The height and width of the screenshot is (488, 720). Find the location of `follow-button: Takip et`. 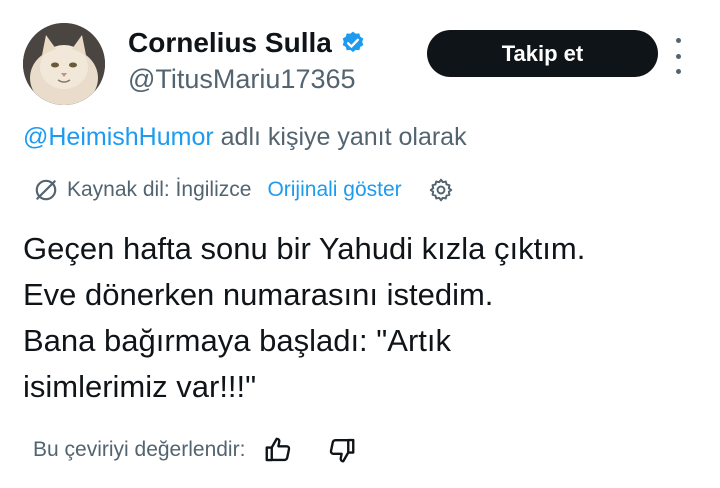

follow-button: Takip et is located at coordinates (542, 53).